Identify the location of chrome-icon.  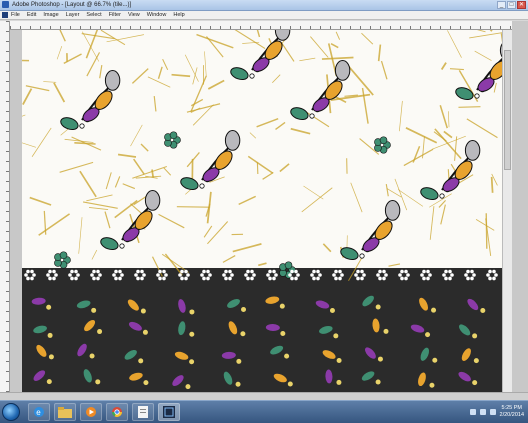
(117, 412).